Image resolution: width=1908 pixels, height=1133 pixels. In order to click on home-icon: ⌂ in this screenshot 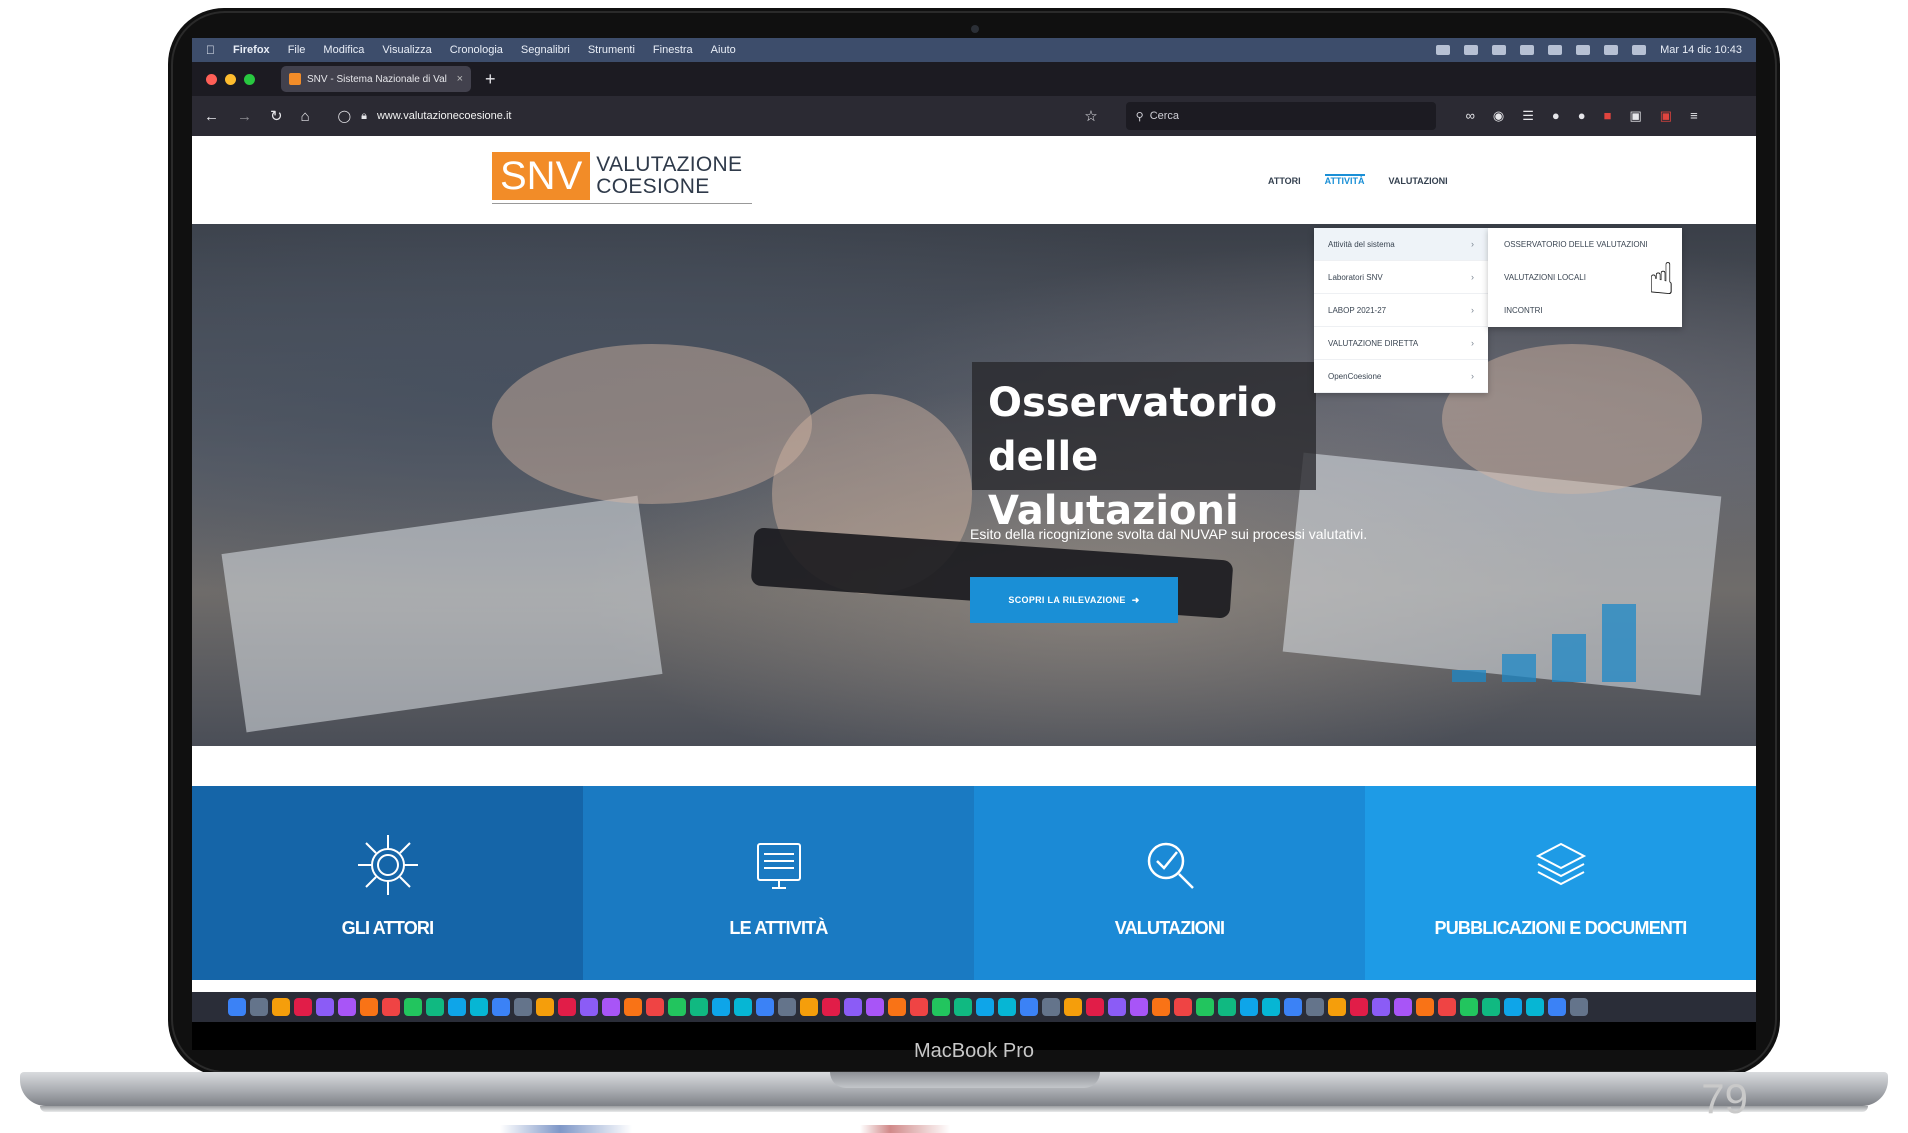, I will do `click(305, 116)`.